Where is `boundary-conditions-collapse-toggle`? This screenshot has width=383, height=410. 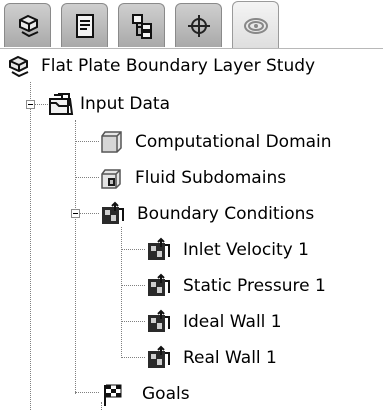
boundary-conditions-collapse-toggle is located at coordinates (75, 213).